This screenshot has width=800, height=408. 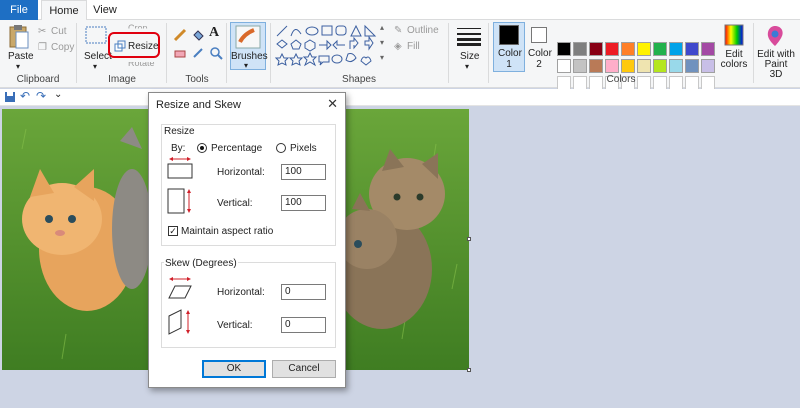 I want to click on resize-vertical-input: 100, so click(x=303, y=203).